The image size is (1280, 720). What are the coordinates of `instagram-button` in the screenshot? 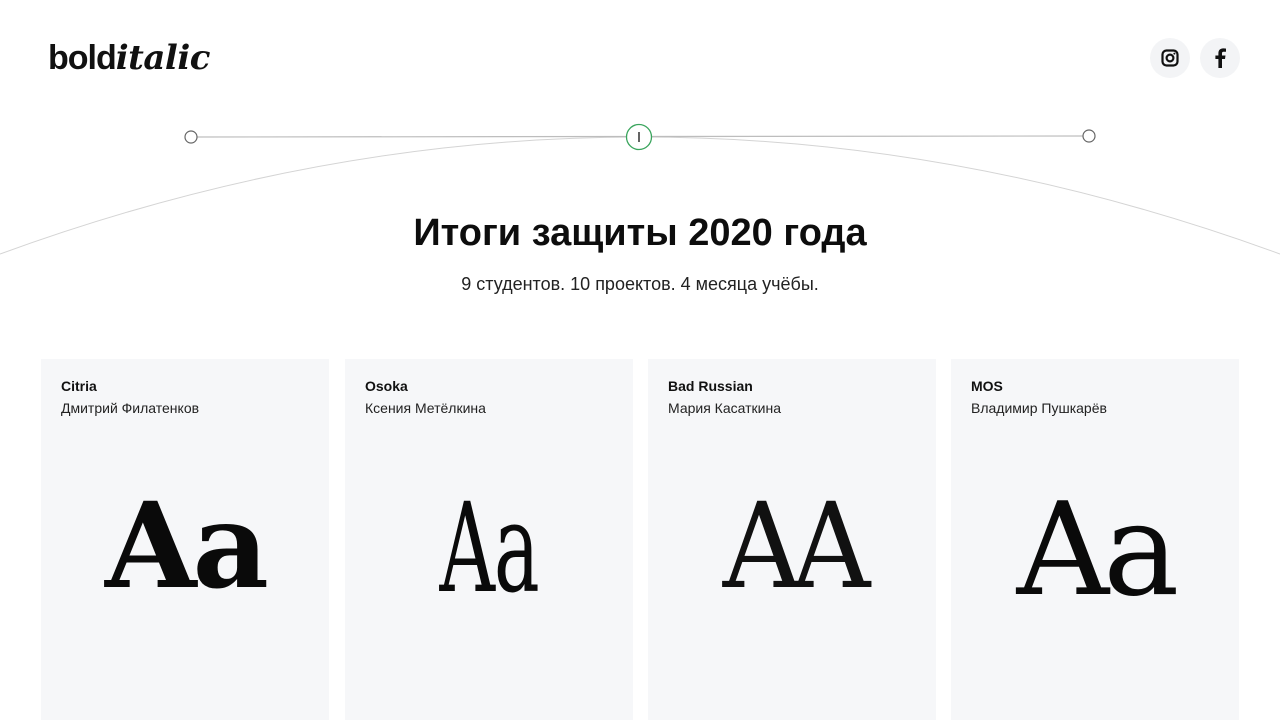 It's located at (1170, 58).